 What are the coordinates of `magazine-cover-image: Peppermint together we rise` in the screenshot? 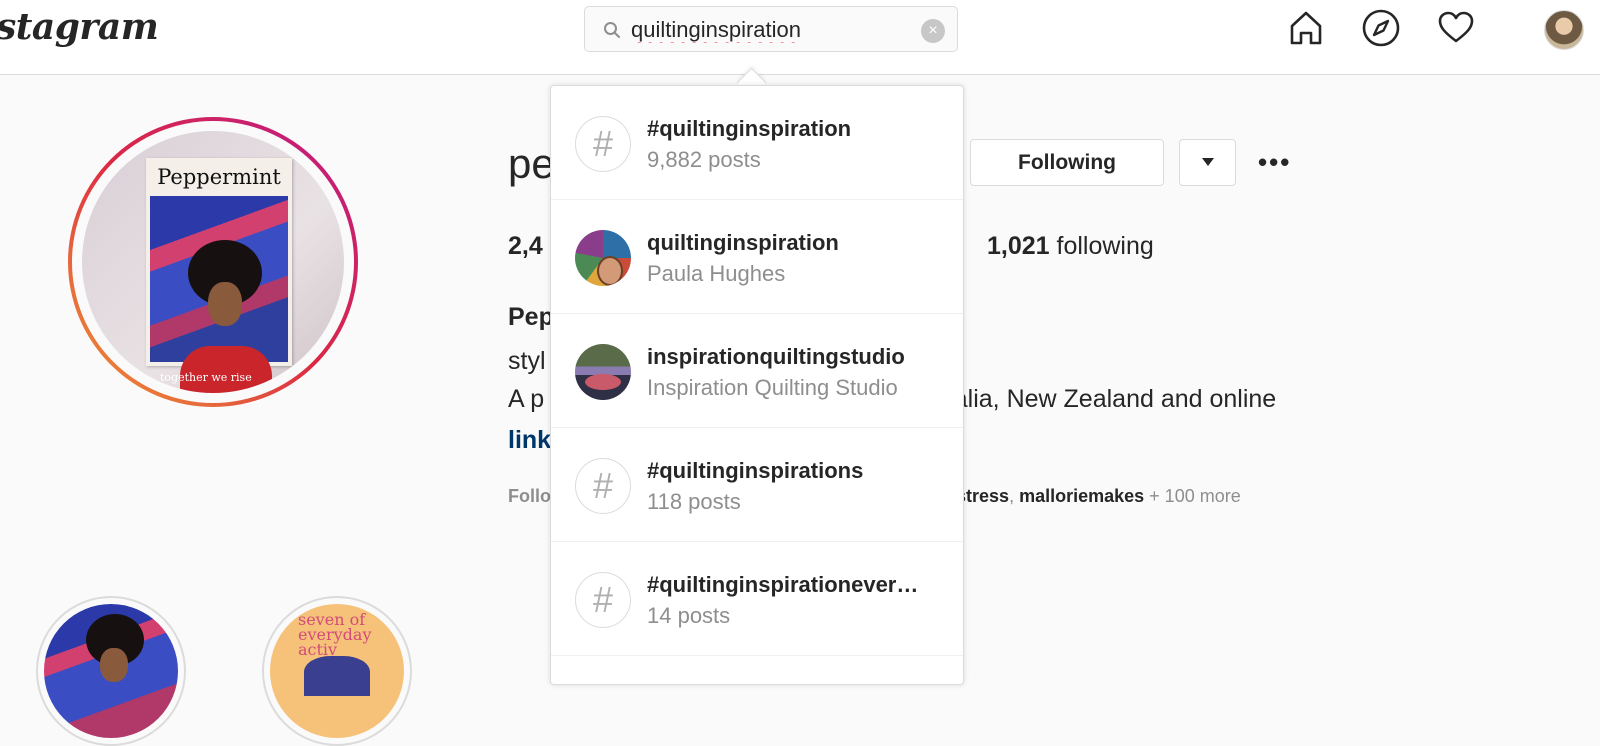 It's located at (219, 275).